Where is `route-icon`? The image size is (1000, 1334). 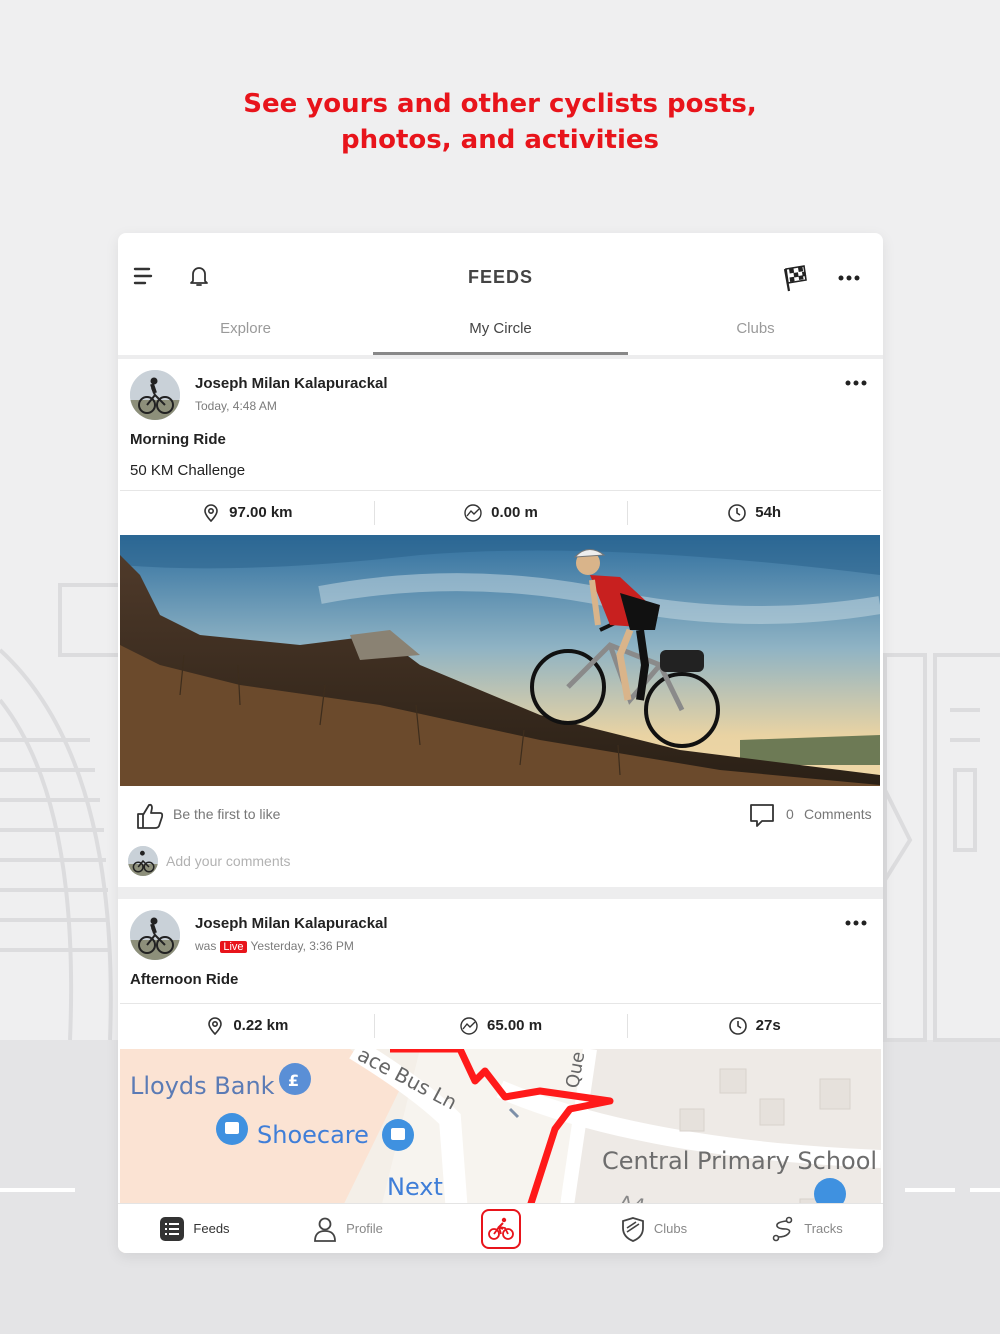
route-icon is located at coordinates (782, 1228).